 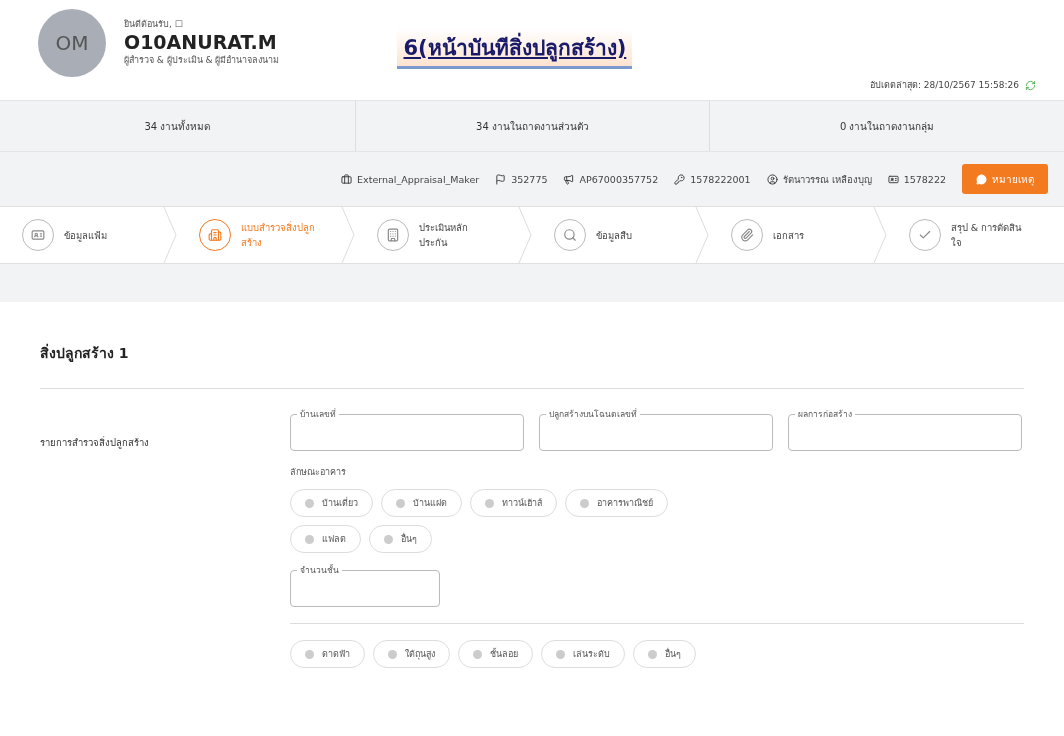 I want to click on radio-chip: บ้านเดี่ยว, so click(x=331, y=503).